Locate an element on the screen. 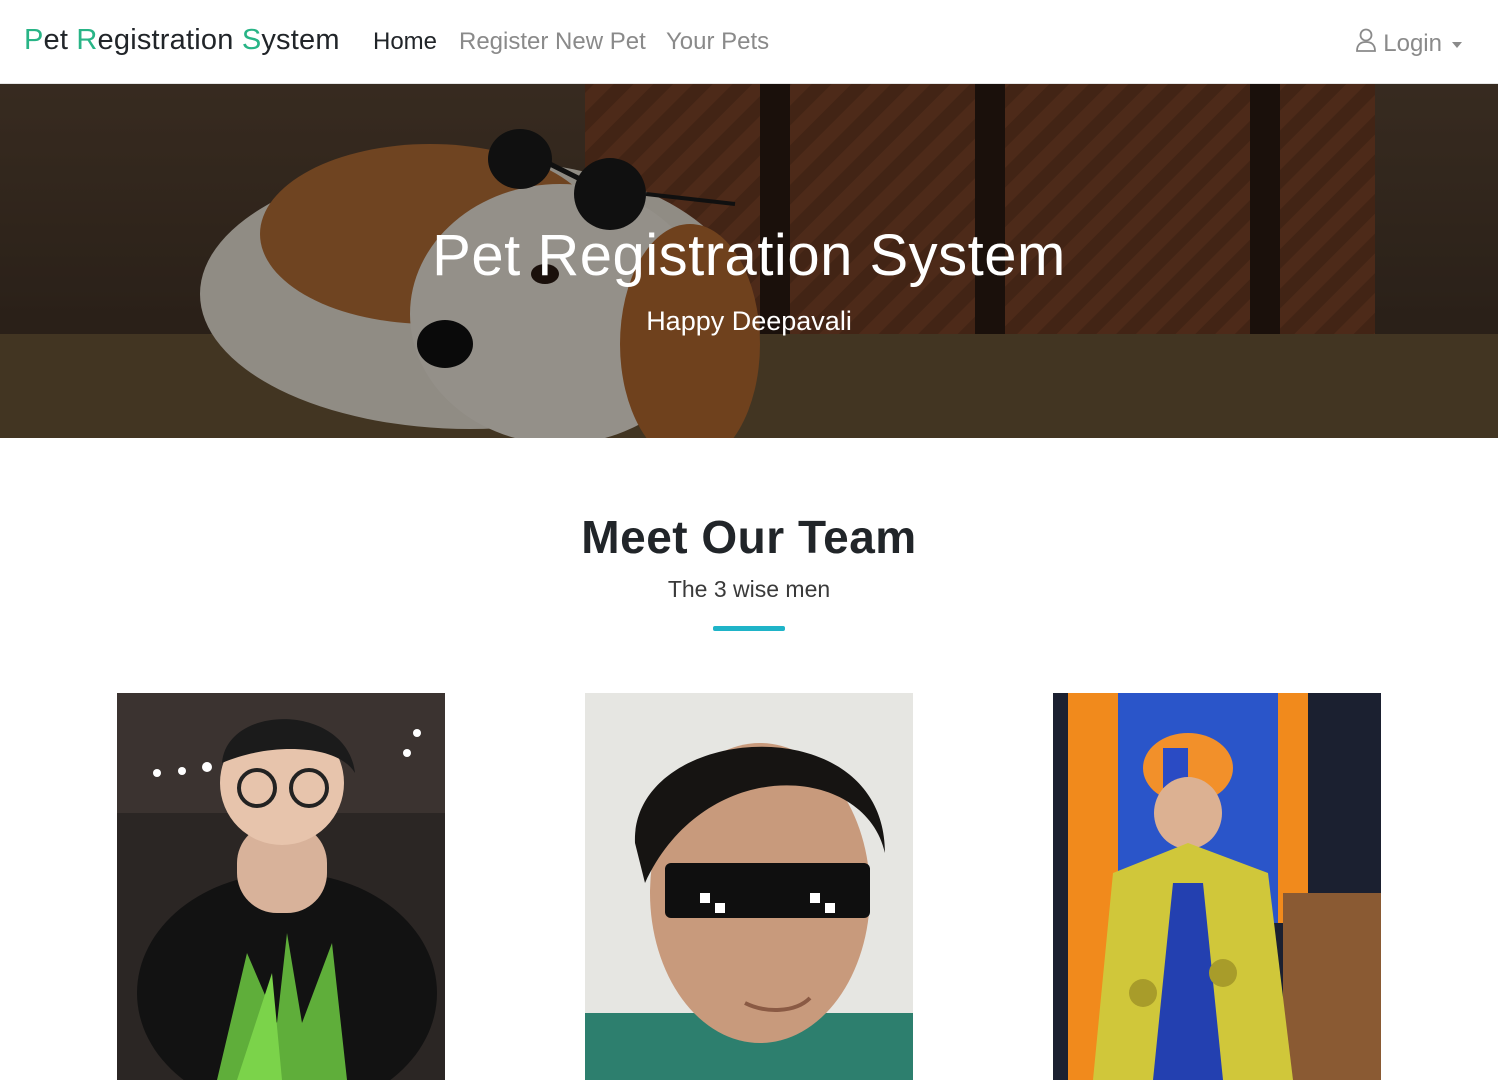  login-dropdown-toggle: Login is located at coordinates (1408, 43).